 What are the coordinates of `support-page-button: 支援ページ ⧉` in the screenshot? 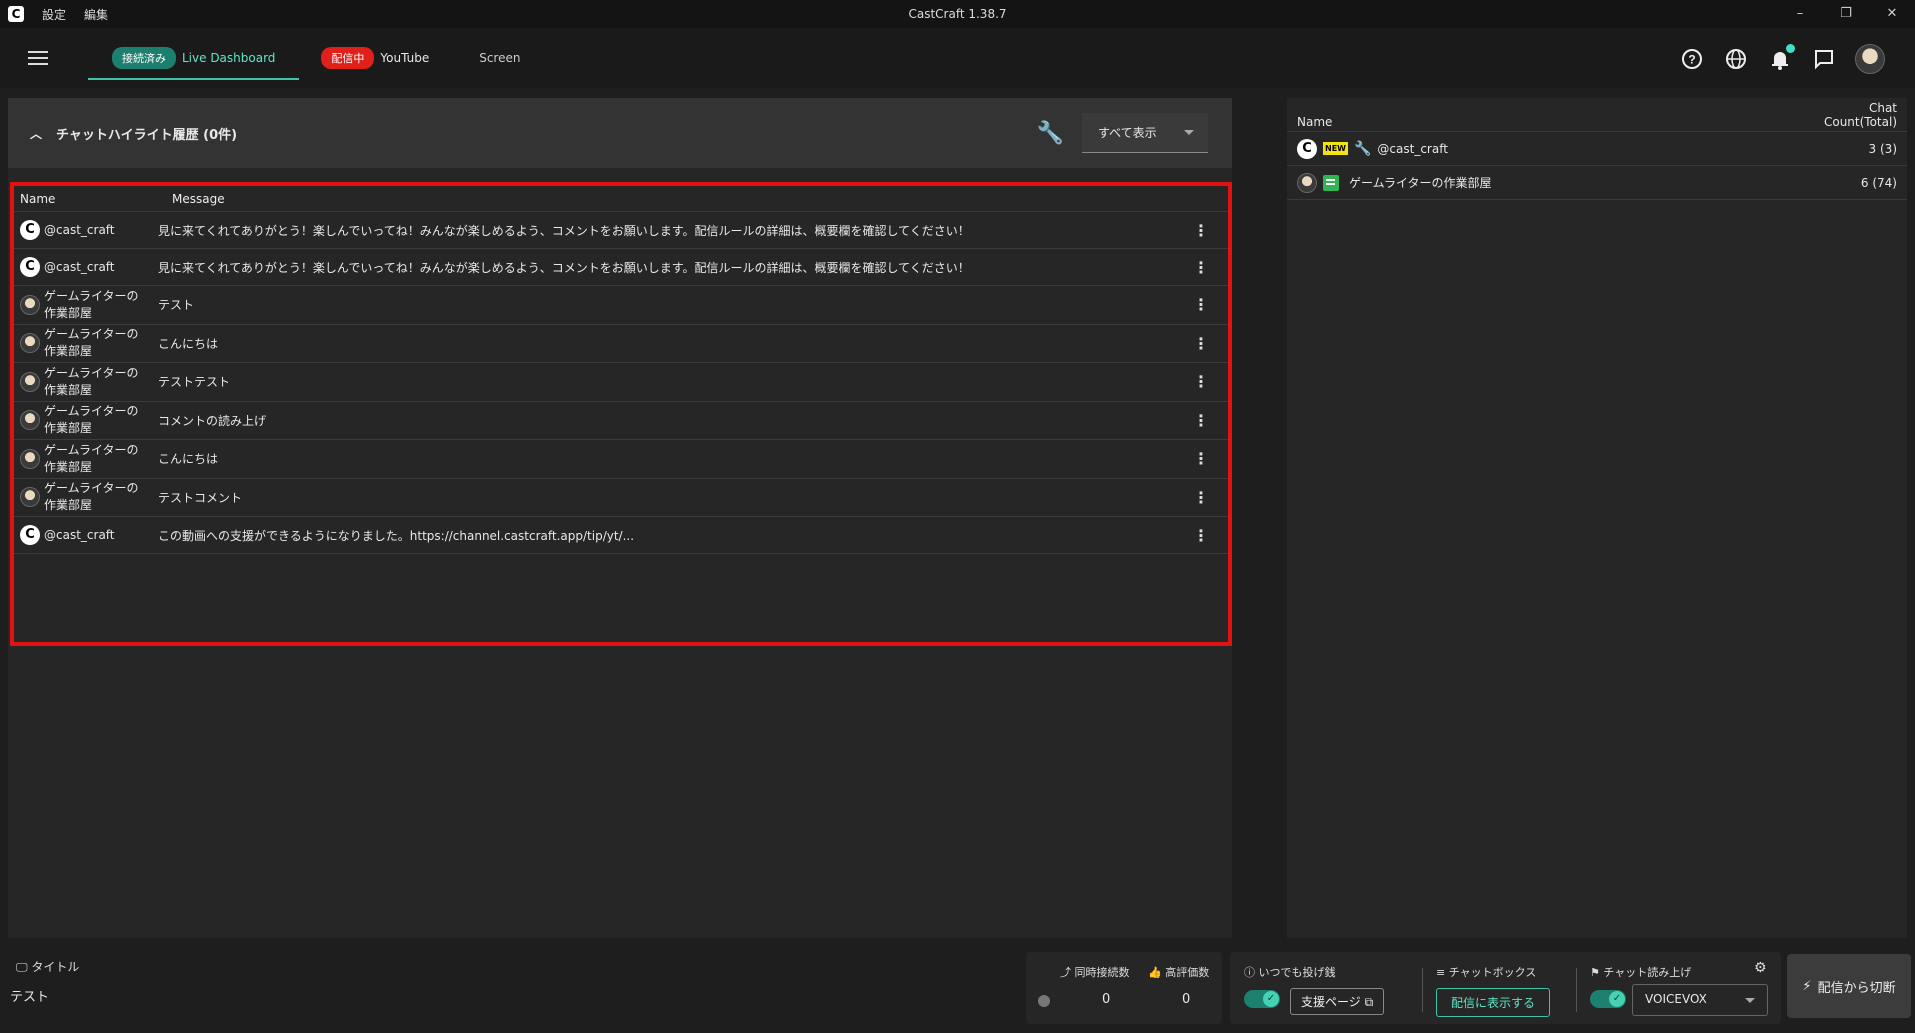 It's located at (1337, 1001).